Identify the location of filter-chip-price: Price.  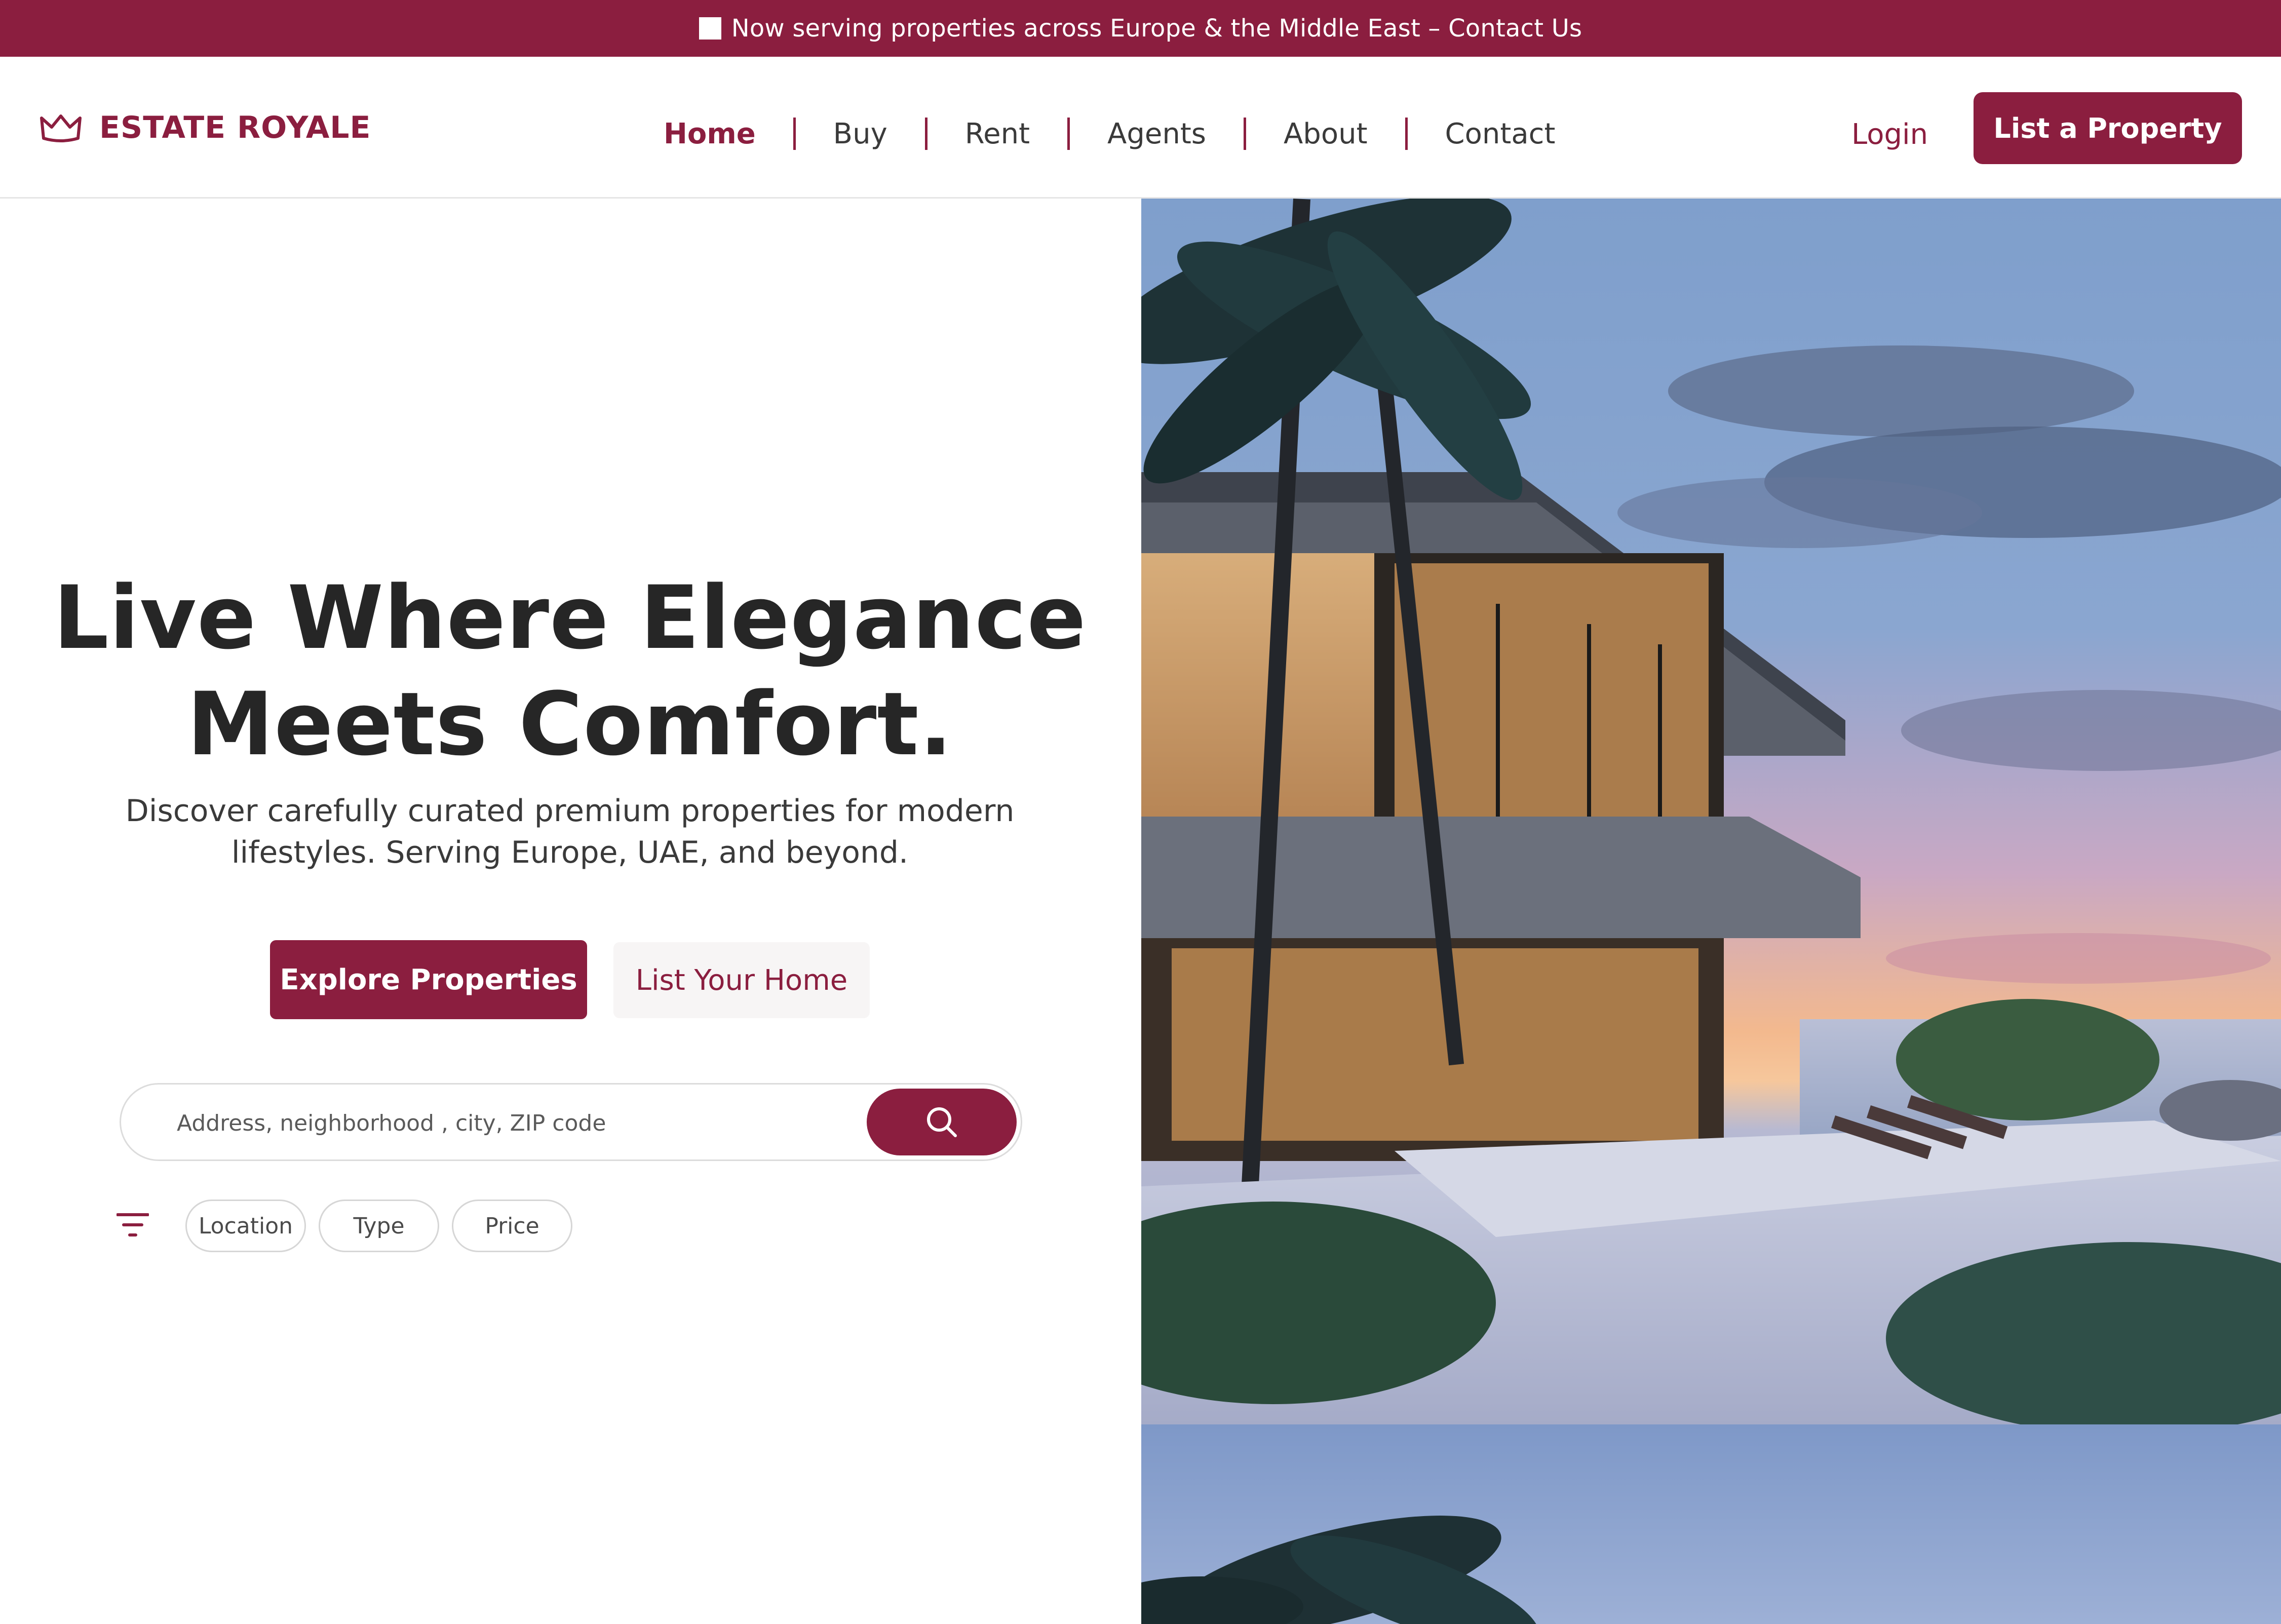
(512, 1226).